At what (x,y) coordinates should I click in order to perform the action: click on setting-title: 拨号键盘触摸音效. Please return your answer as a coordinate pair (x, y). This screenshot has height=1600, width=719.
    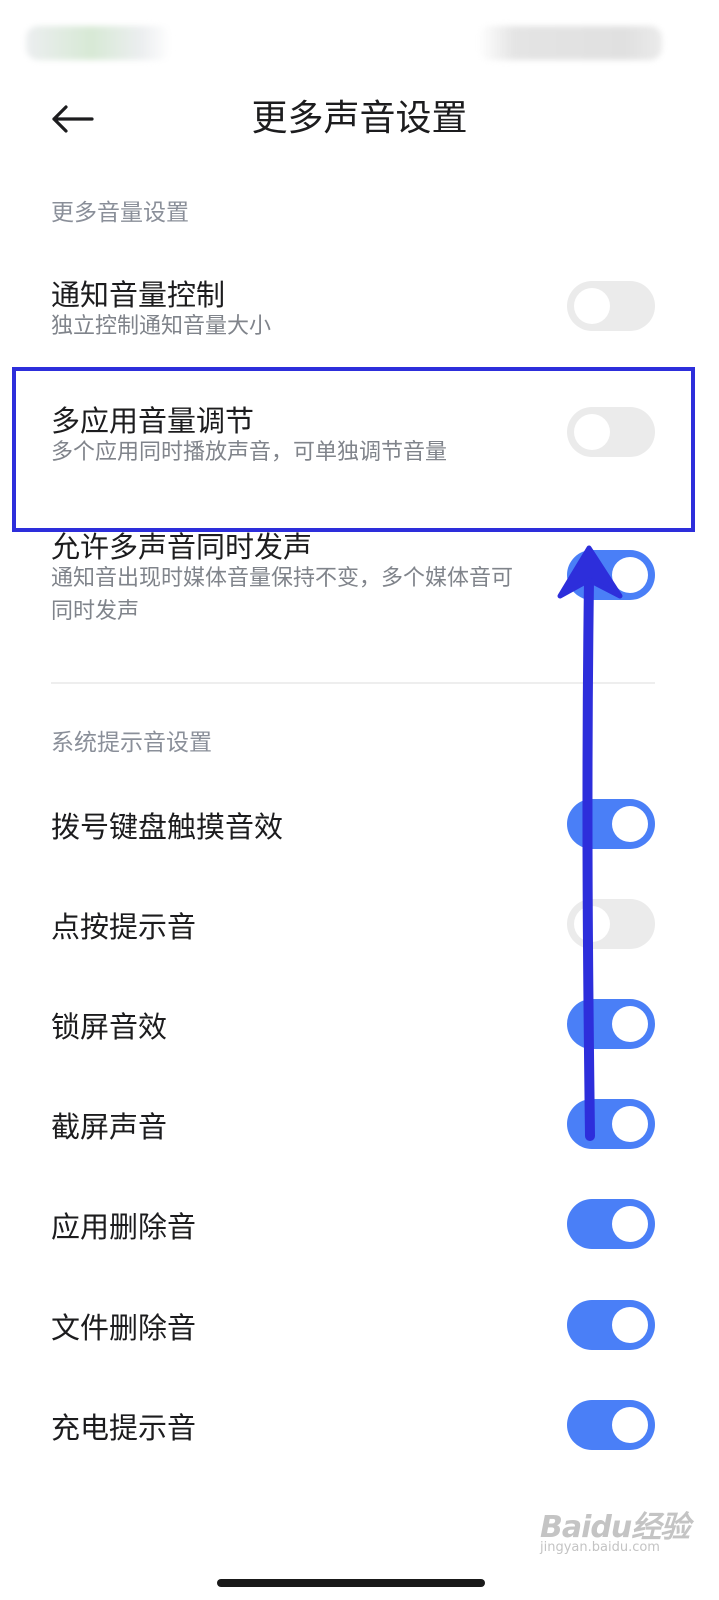
    Looking at the image, I should click on (167, 827).